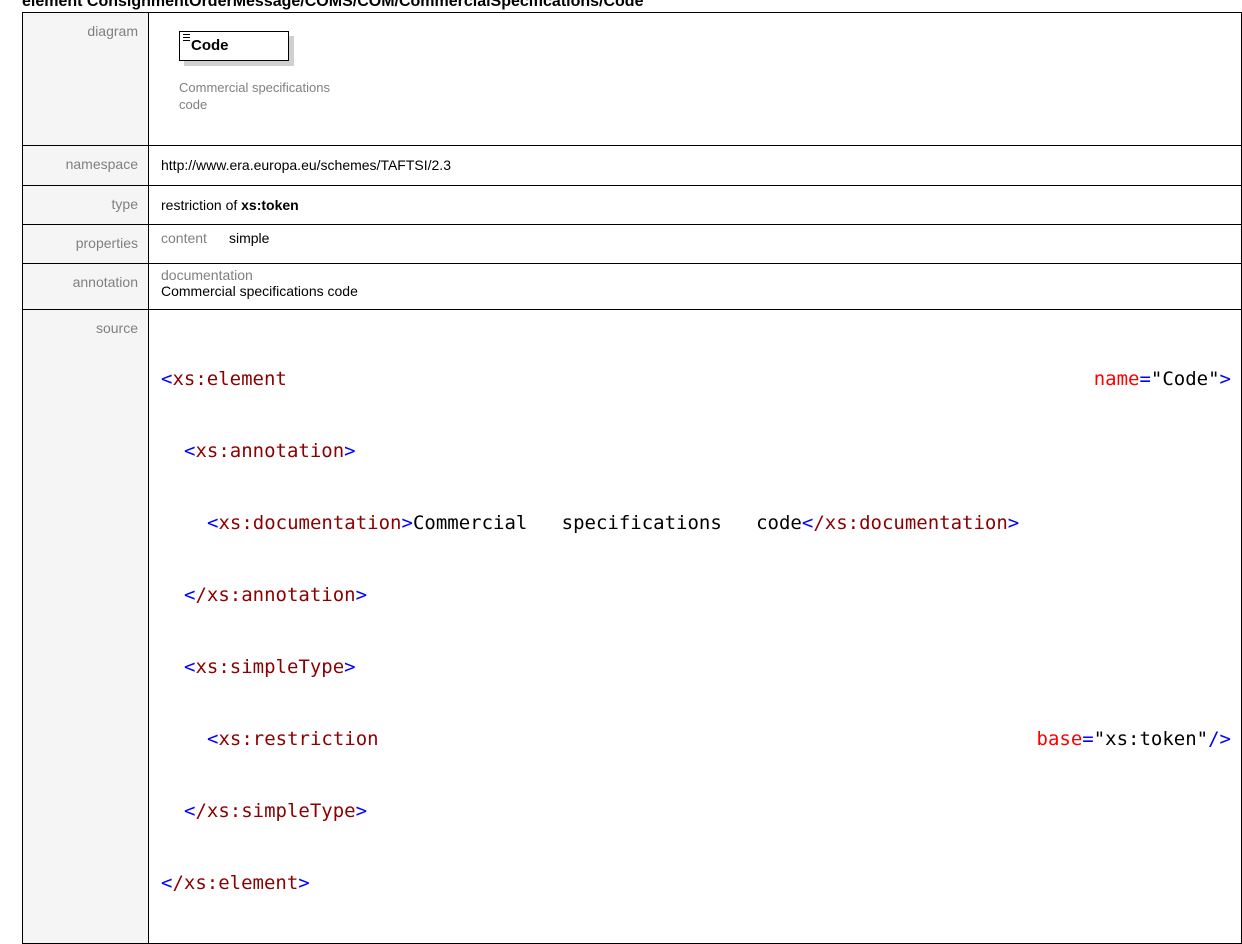 Image resolution: width=1242 pixels, height=944 pixels. What do you see at coordinates (279, 96) in the screenshot?
I see `element-documentation: Commercial specifications code` at bounding box center [279, 96].